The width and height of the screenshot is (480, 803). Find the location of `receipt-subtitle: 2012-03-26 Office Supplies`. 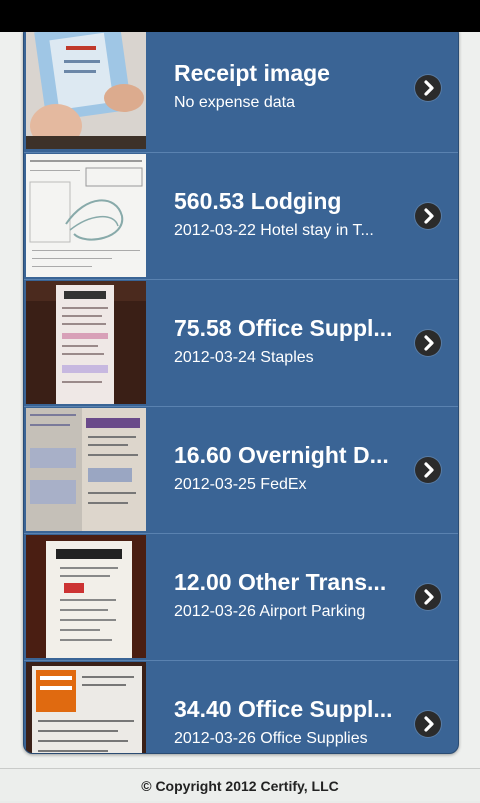

receipt-subtitle: 2012-03-26 Office Supplies is located at coordinates (271, 738).